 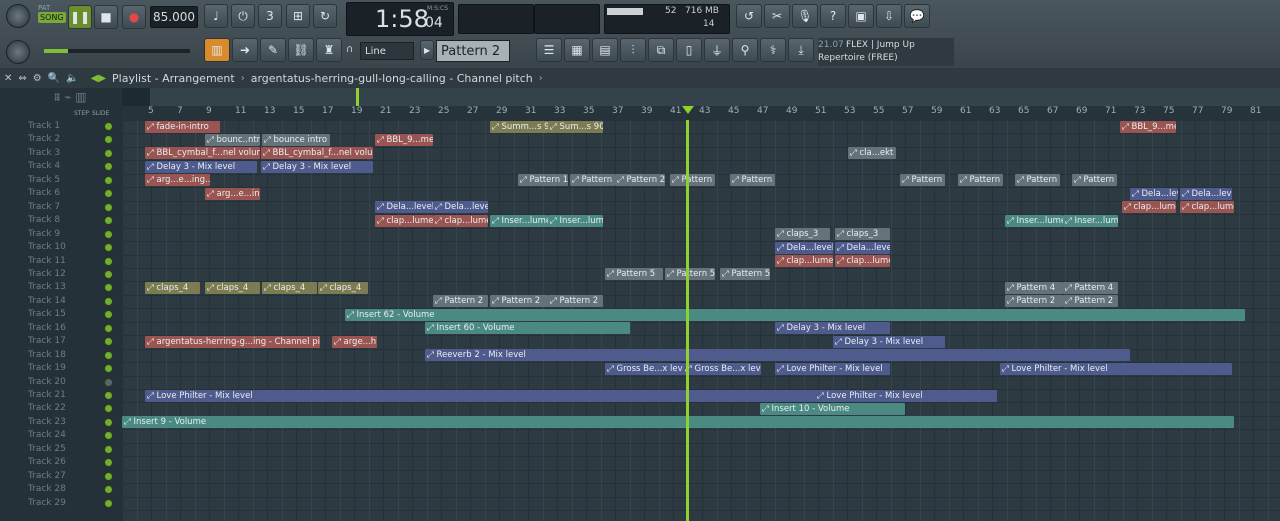 What do you see at coordinates (68, 341) in the screenshot?
I see `track-name: Track 17` at bounding box center [68, 341].